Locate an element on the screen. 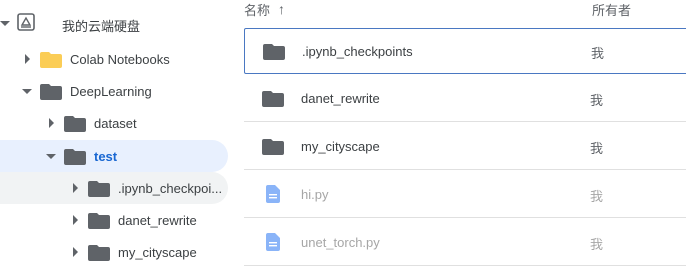 This screenshot has width=686, height=271. file-name: danet_rewrite is located at coordinates (340, 98).